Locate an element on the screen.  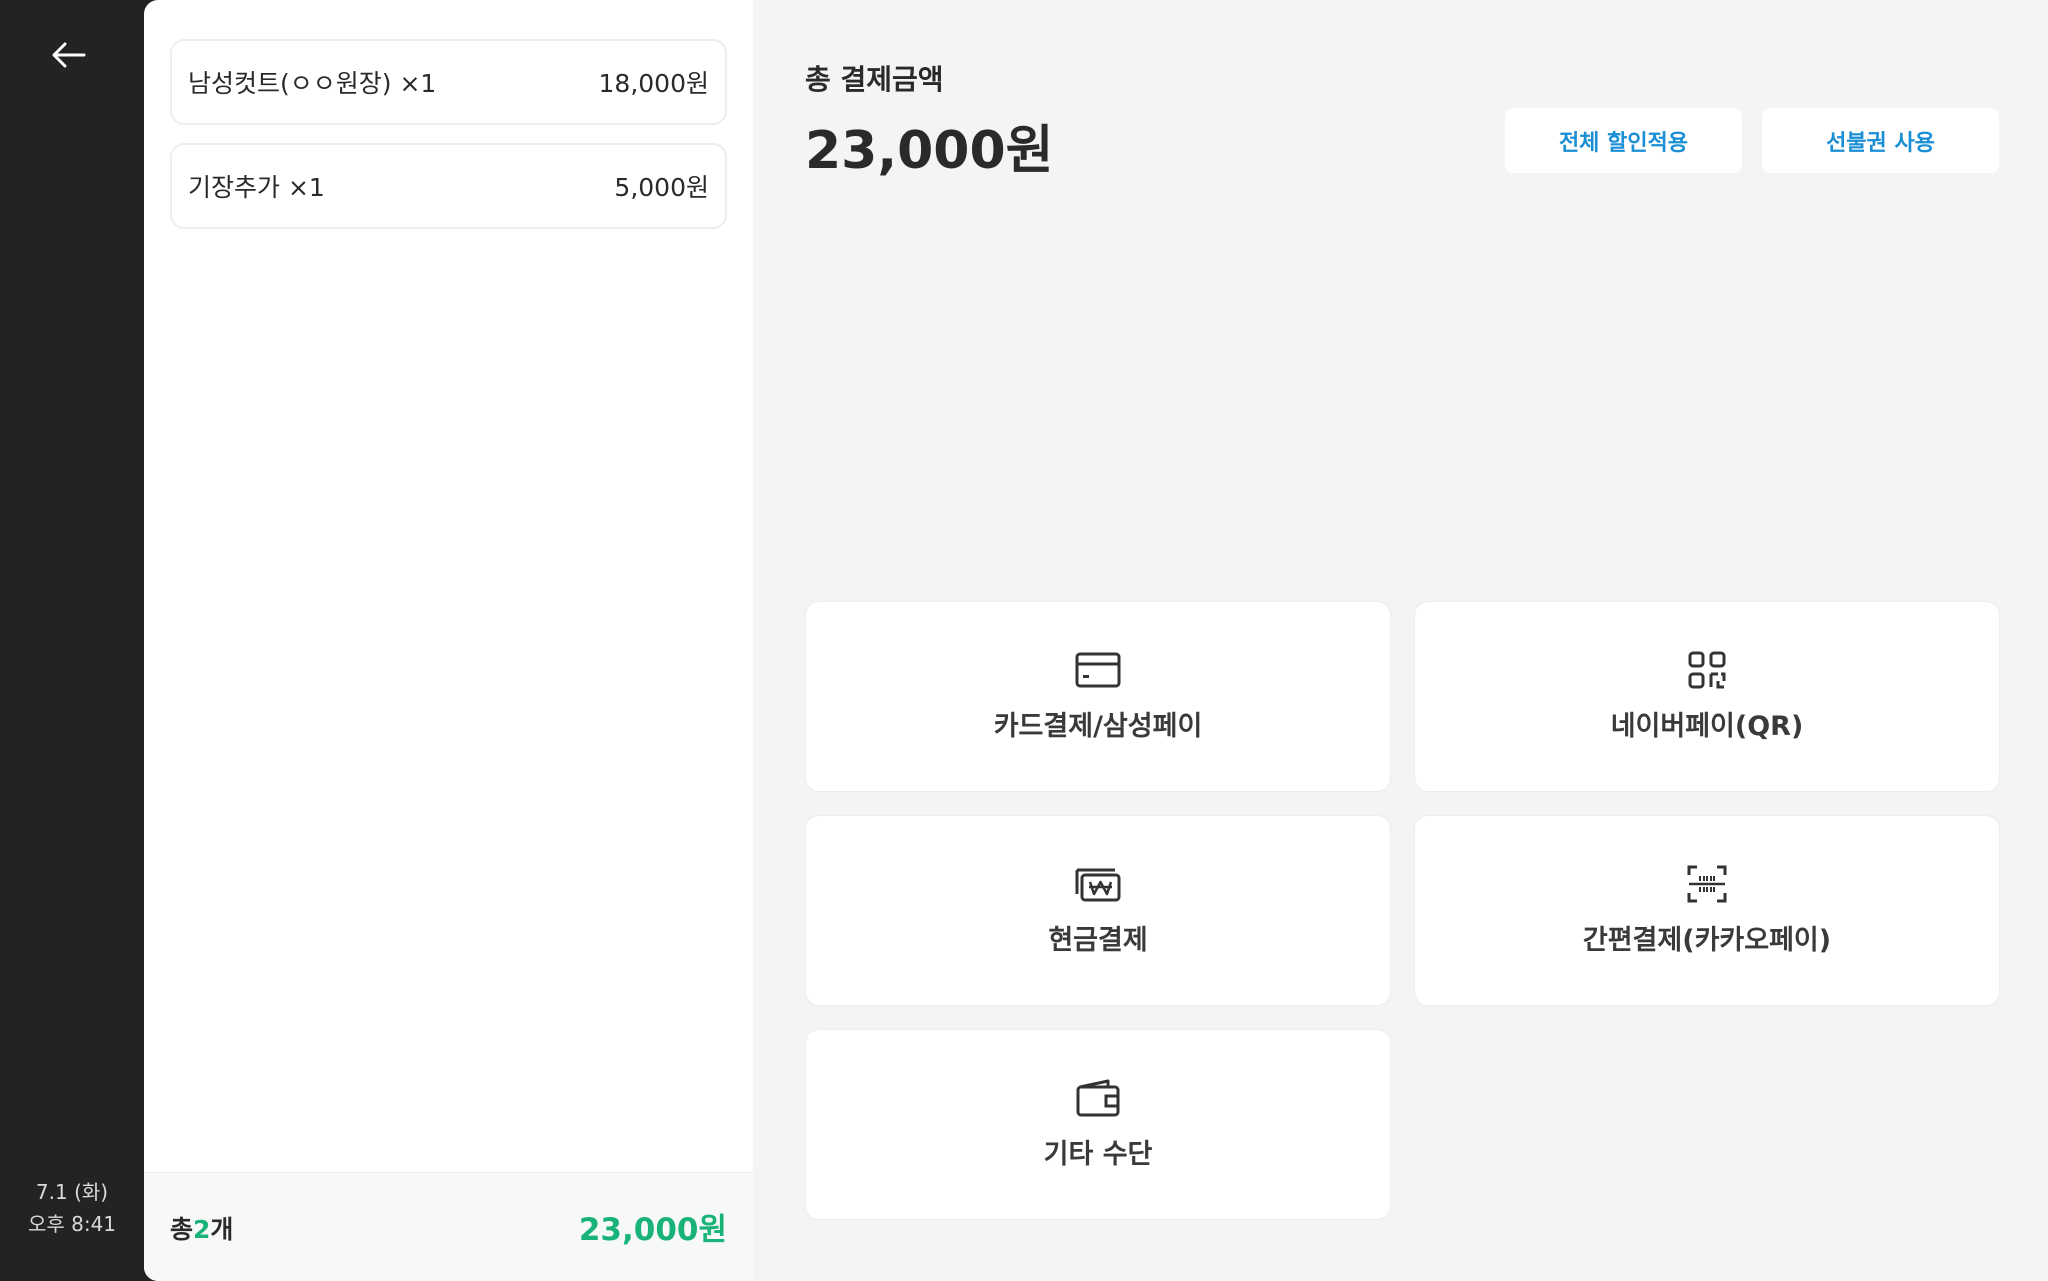
use-prepaid-button: 선불권 사용 is located at coordinates (1880, 140).